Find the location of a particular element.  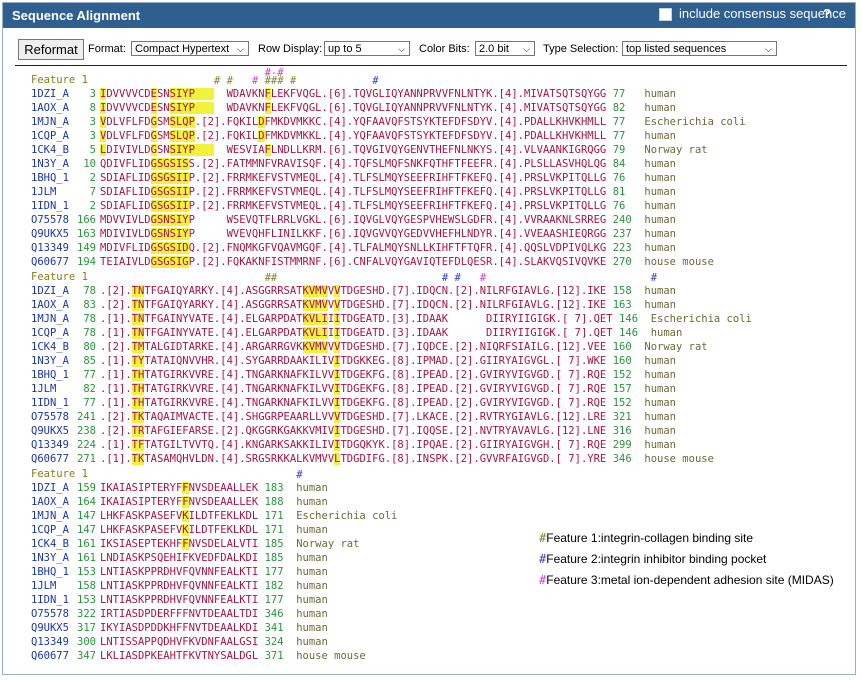

conserved-residue: V is located at coordinates (337, 291).